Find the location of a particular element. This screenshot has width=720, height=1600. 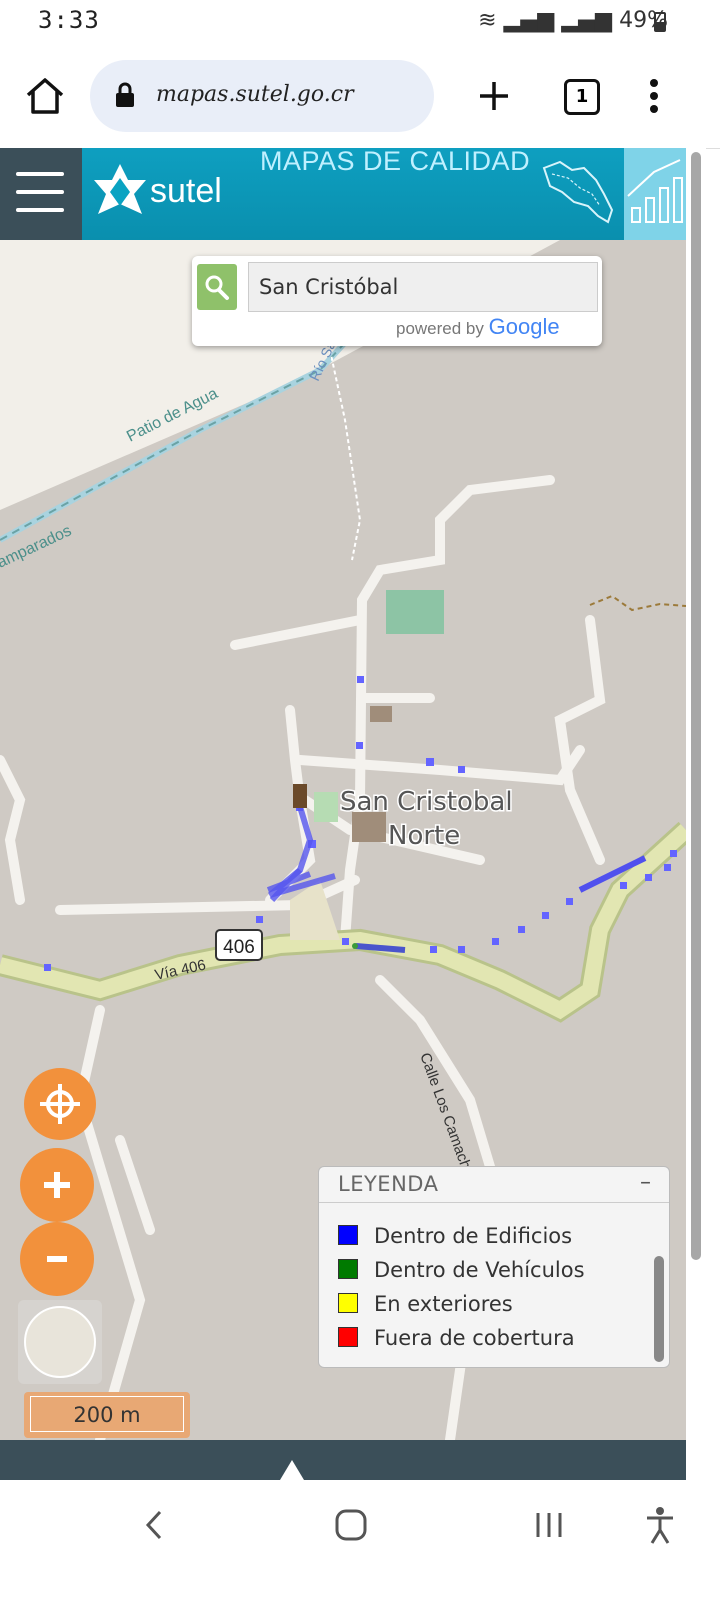

app-footer is located at coordinates (343, 1460).